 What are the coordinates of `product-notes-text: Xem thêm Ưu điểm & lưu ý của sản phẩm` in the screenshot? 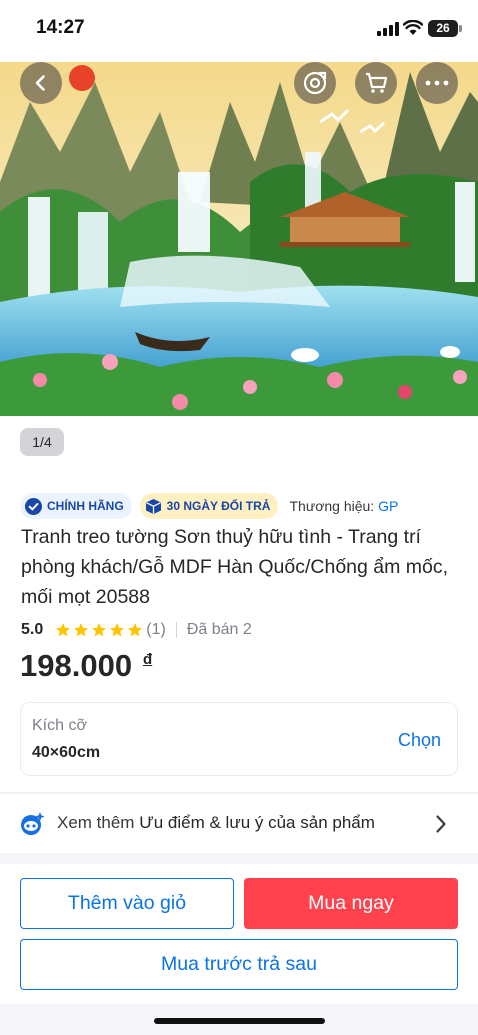 It's located at (216, 823).